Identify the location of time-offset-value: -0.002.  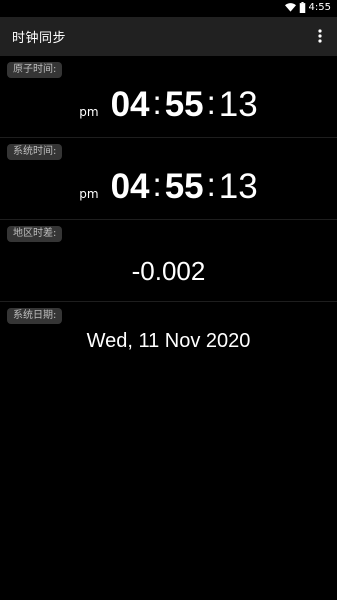
(168, 271).